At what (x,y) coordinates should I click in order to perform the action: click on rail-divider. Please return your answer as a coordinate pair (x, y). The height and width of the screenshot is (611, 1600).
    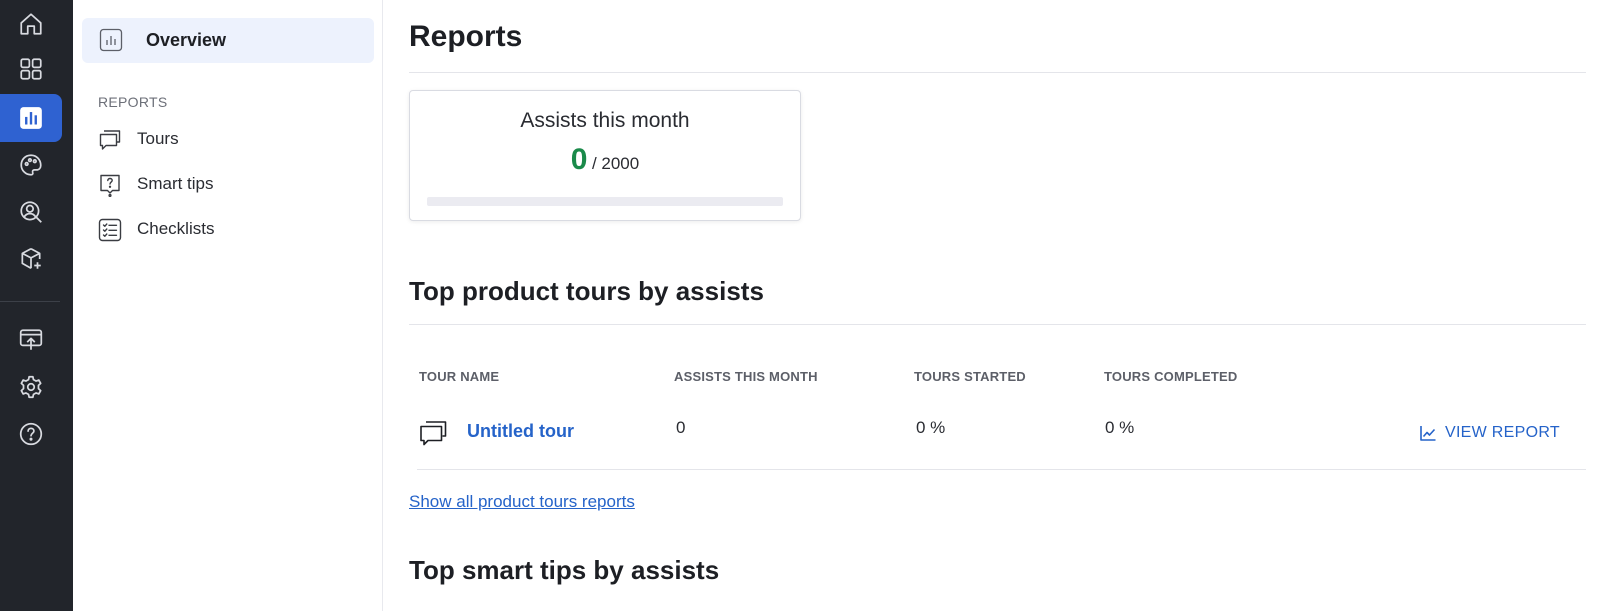
    Looking at the image, I should click on (30, 301).